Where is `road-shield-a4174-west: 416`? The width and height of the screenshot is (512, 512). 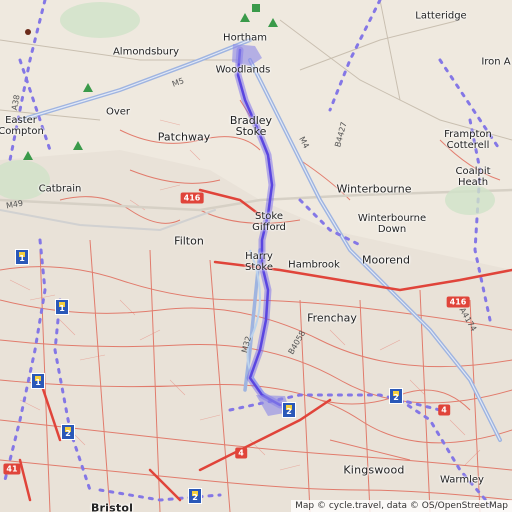
road-shield-a4174-west: 416 is located at coordinates (192, 198).